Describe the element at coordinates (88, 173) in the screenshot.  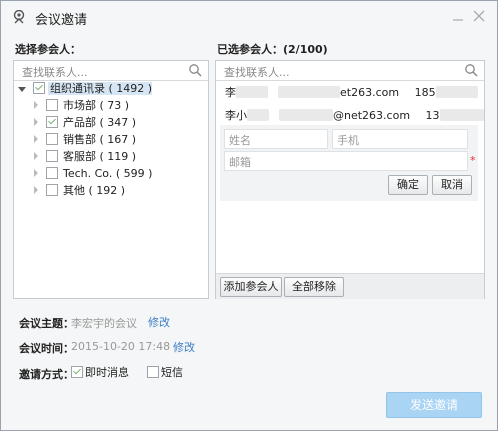
I see `tree-item-label: Tech. Co.` at that location.